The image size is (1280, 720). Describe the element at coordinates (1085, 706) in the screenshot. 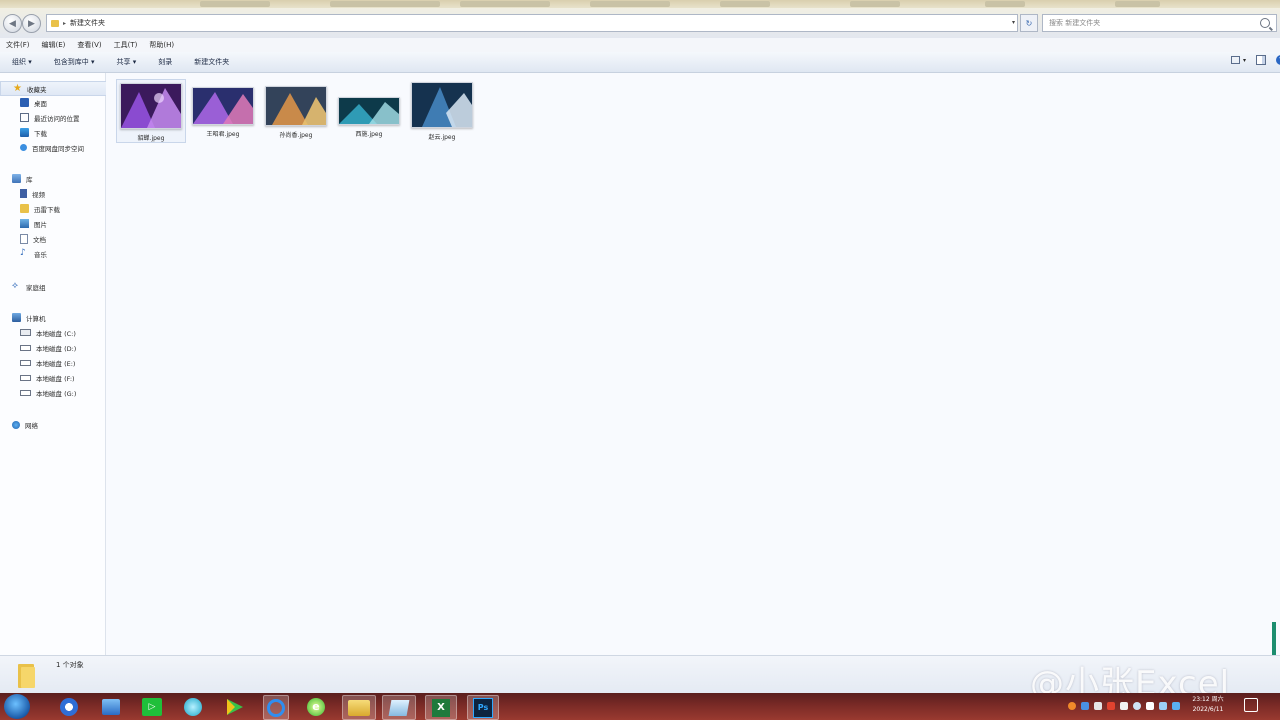

I see `tray-monitor-icon` at that location.